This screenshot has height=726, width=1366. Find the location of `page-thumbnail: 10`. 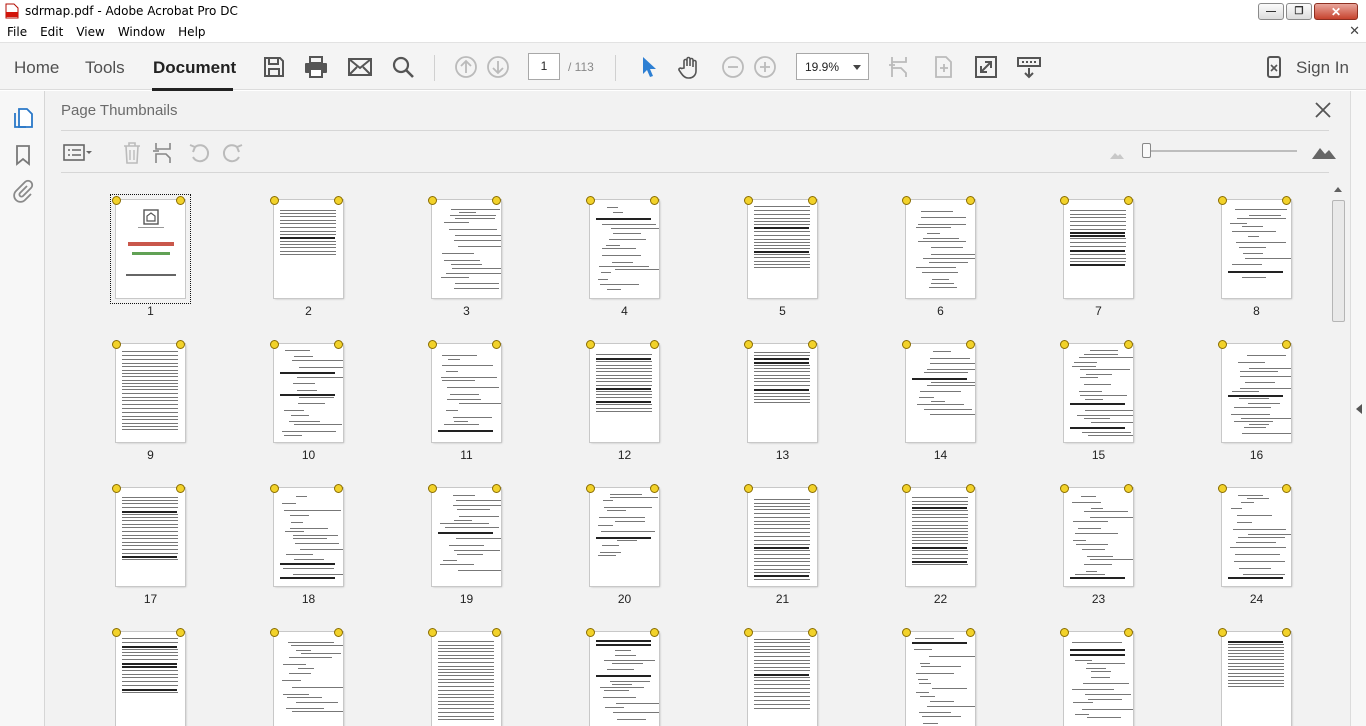

page-thumbnail: 10 is located at coordinates (296, 387).